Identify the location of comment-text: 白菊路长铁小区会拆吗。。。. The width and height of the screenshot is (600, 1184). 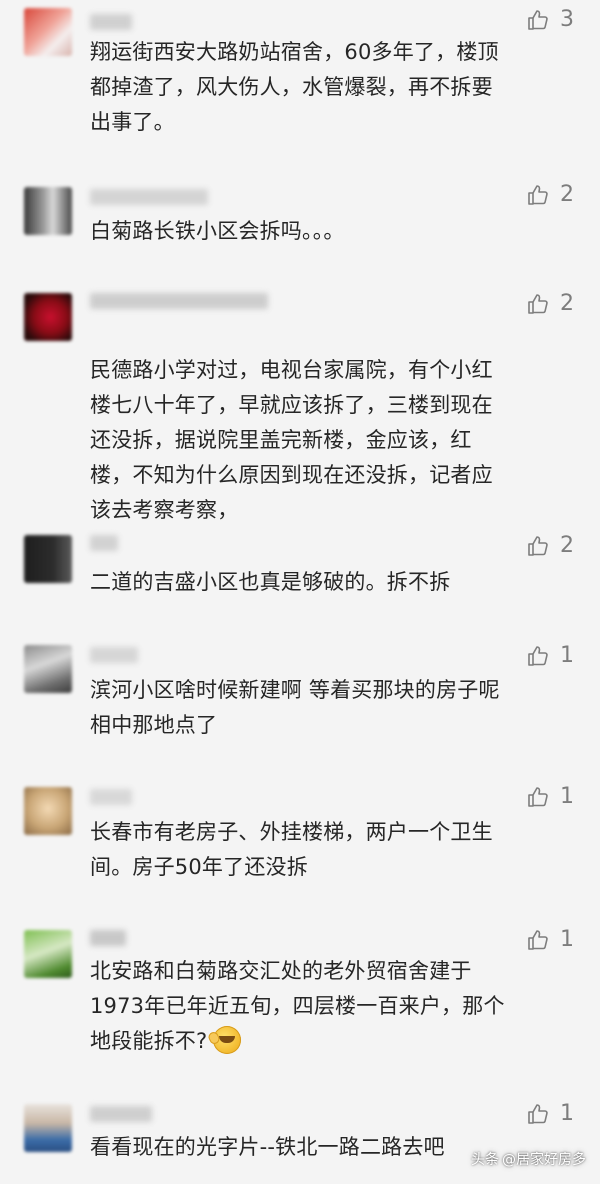
(217, 231).